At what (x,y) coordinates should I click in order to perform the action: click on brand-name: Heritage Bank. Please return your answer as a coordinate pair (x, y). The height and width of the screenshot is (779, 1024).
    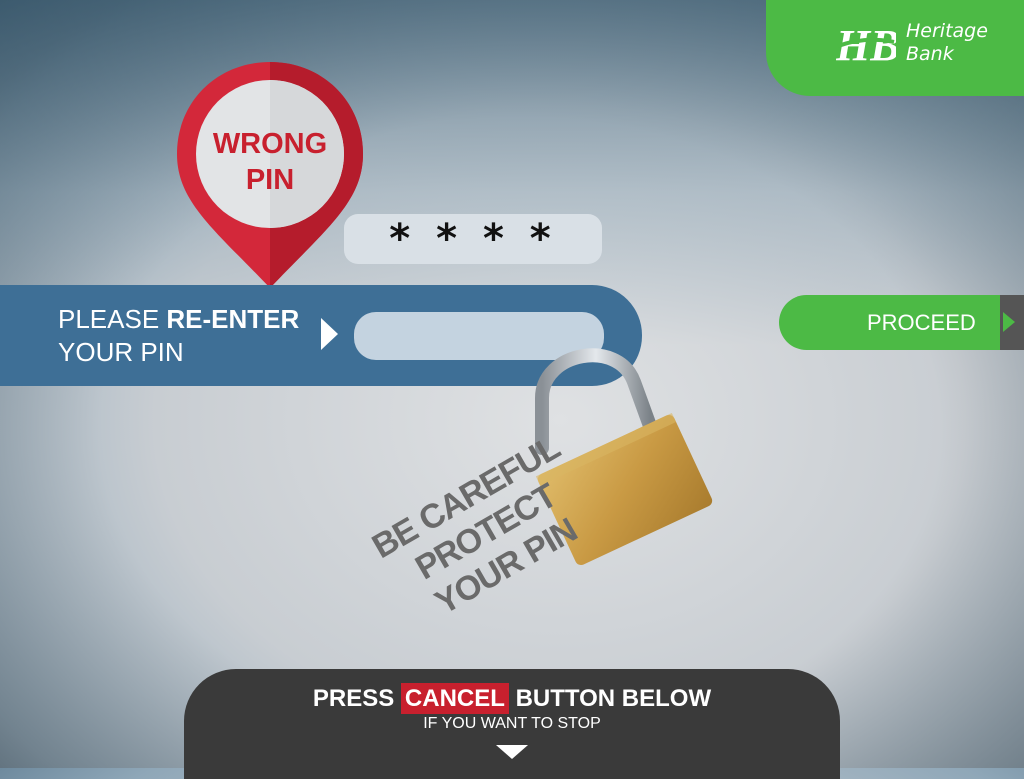
    Looking at the image, I should click on (947, 43).